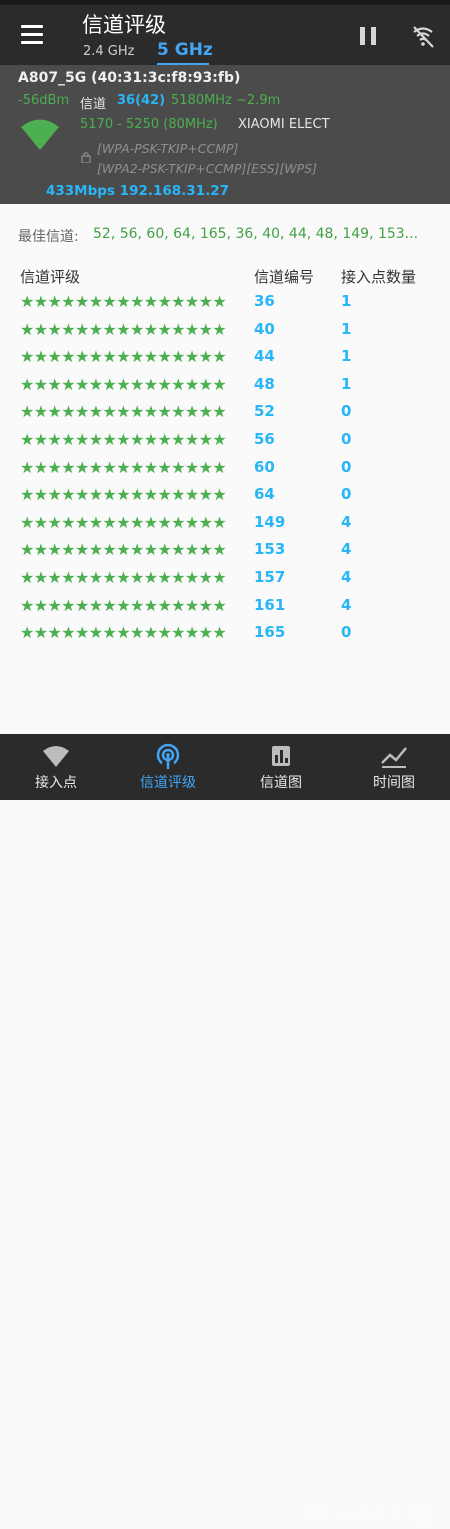  What do you see at coordinates (108, 51) in the screenshot?
I see `band-24ghz-tab: 2.4 GHz` at bounding box center [108, 51].